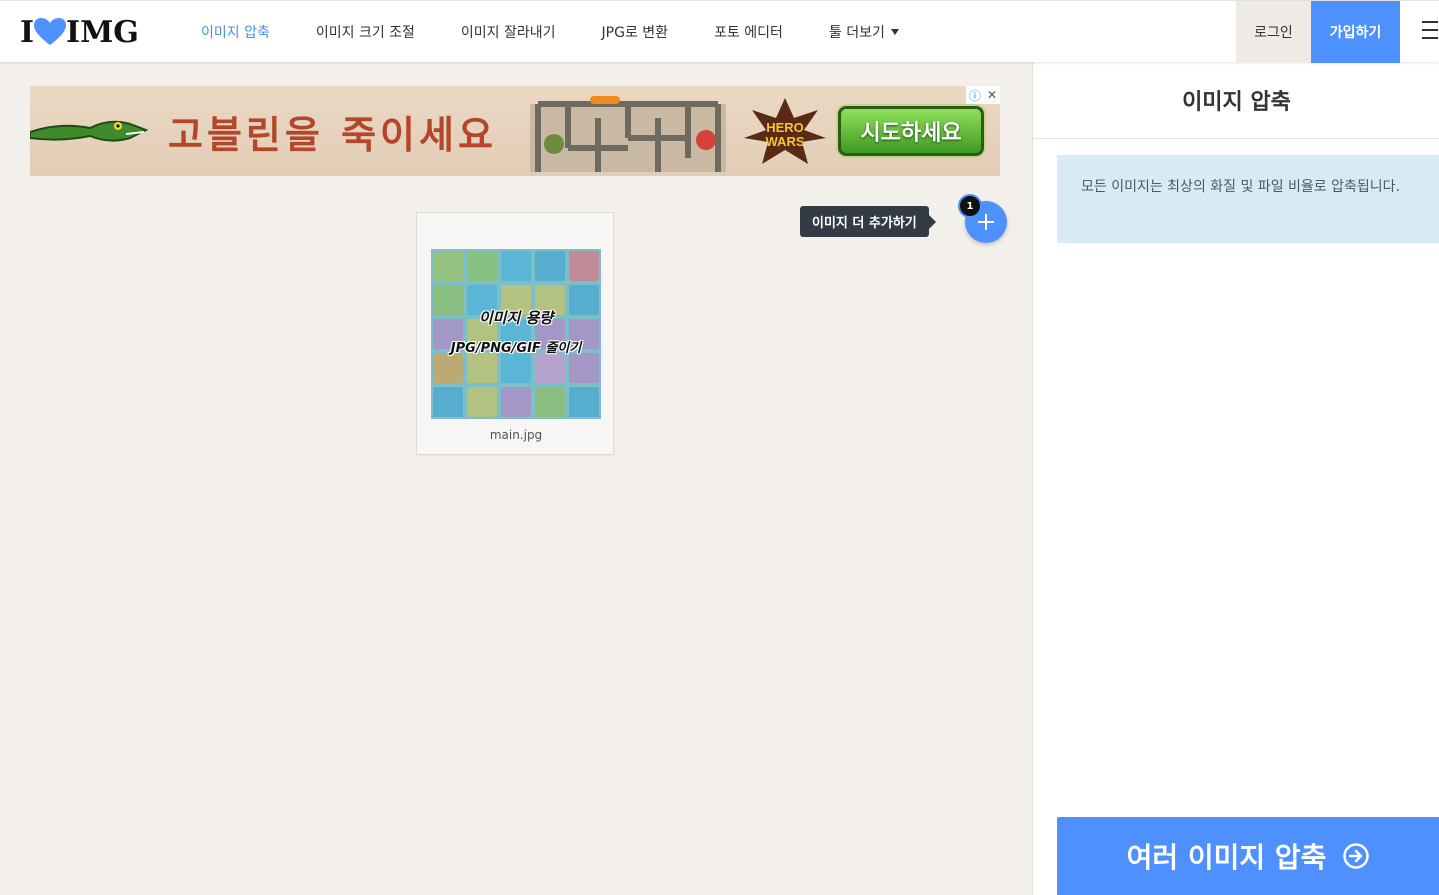  Describe the element at coordinates (235, 32) in the screenshot. I see `nav-compress-image: 이미지 압축` at that location.